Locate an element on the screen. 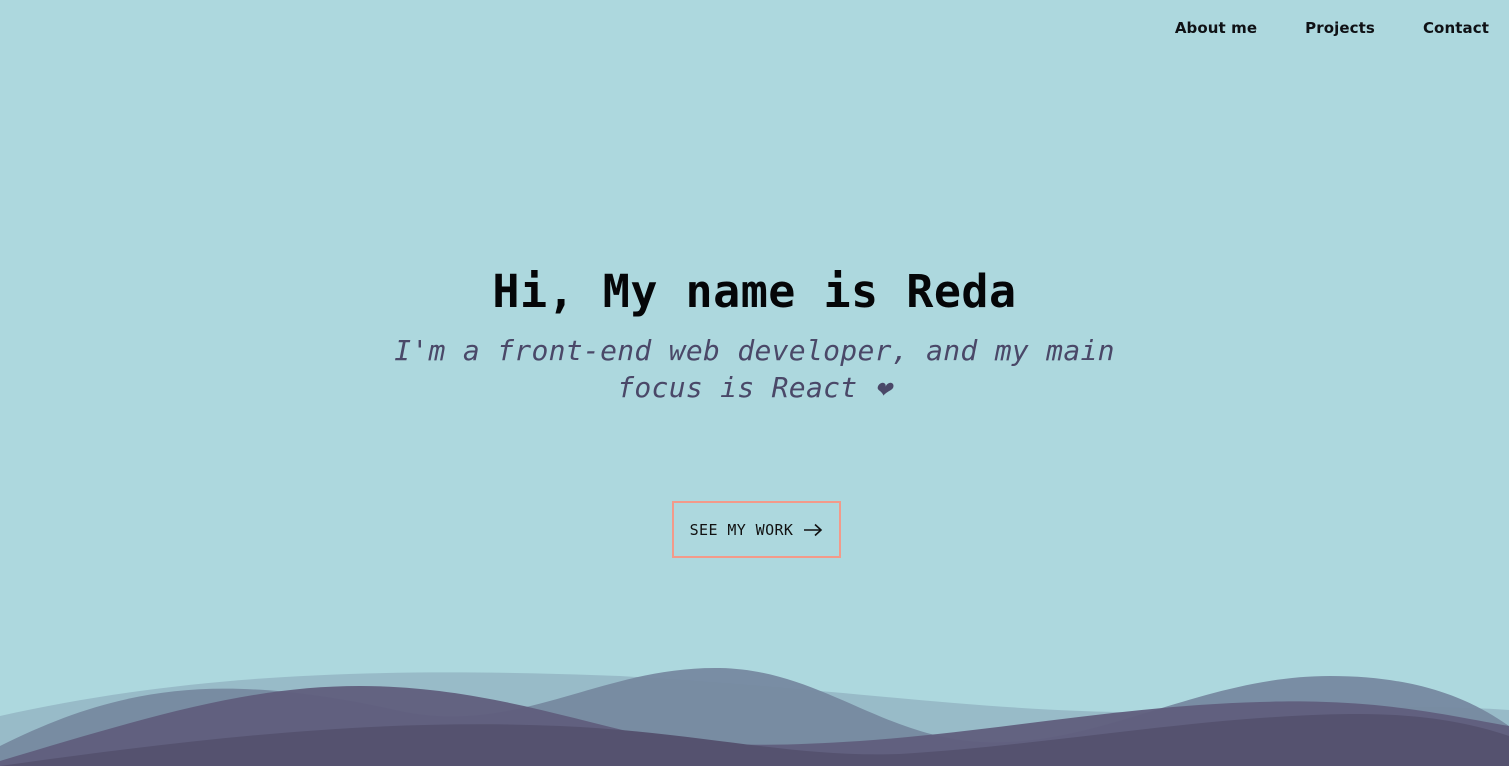 The width and height of the screenshot is (1509, 766). nav-link-about-me: About me is located at coordinates (1216, 28).